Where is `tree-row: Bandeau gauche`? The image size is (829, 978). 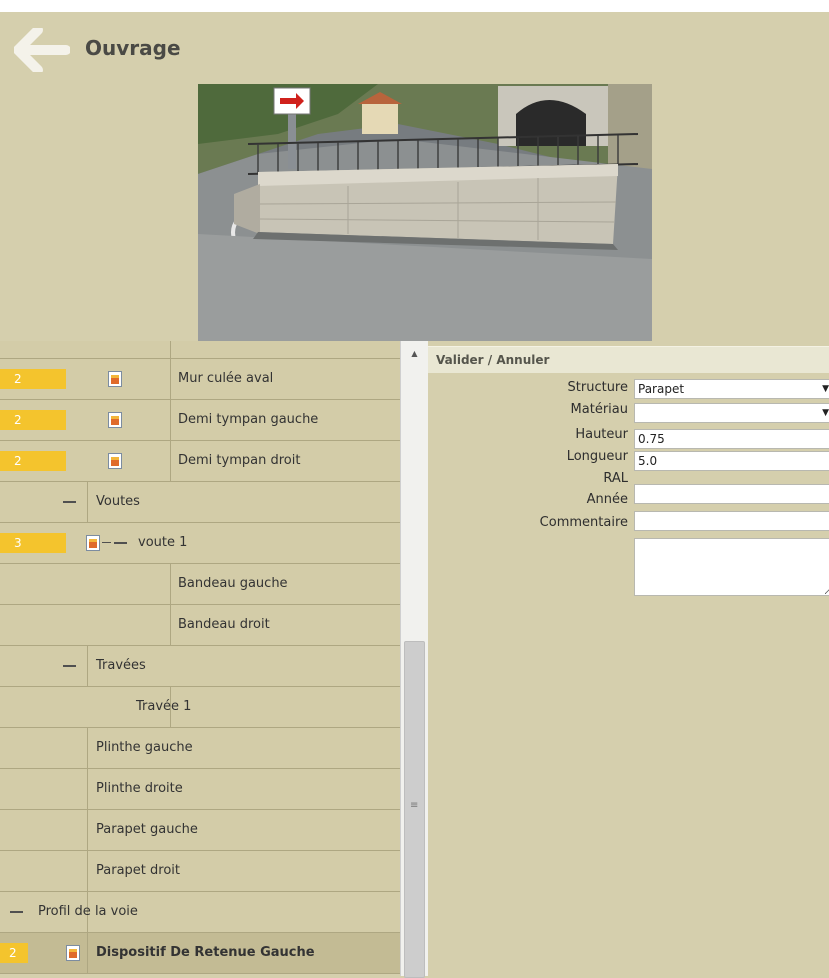 tree-row: Bandeau gauche is located at coordinates (200, 584).